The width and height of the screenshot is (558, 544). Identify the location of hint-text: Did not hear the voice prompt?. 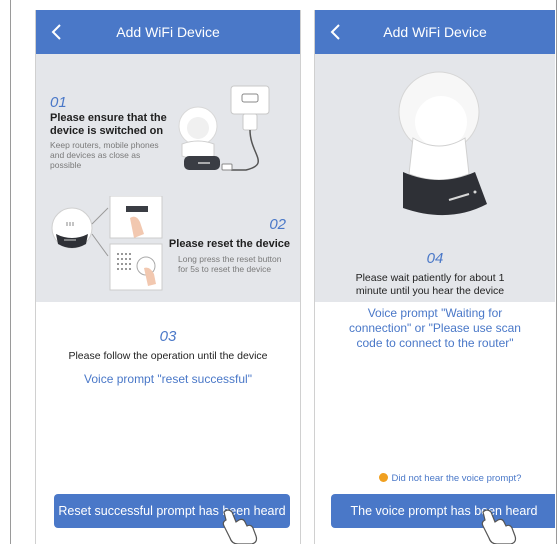
(456, 478).